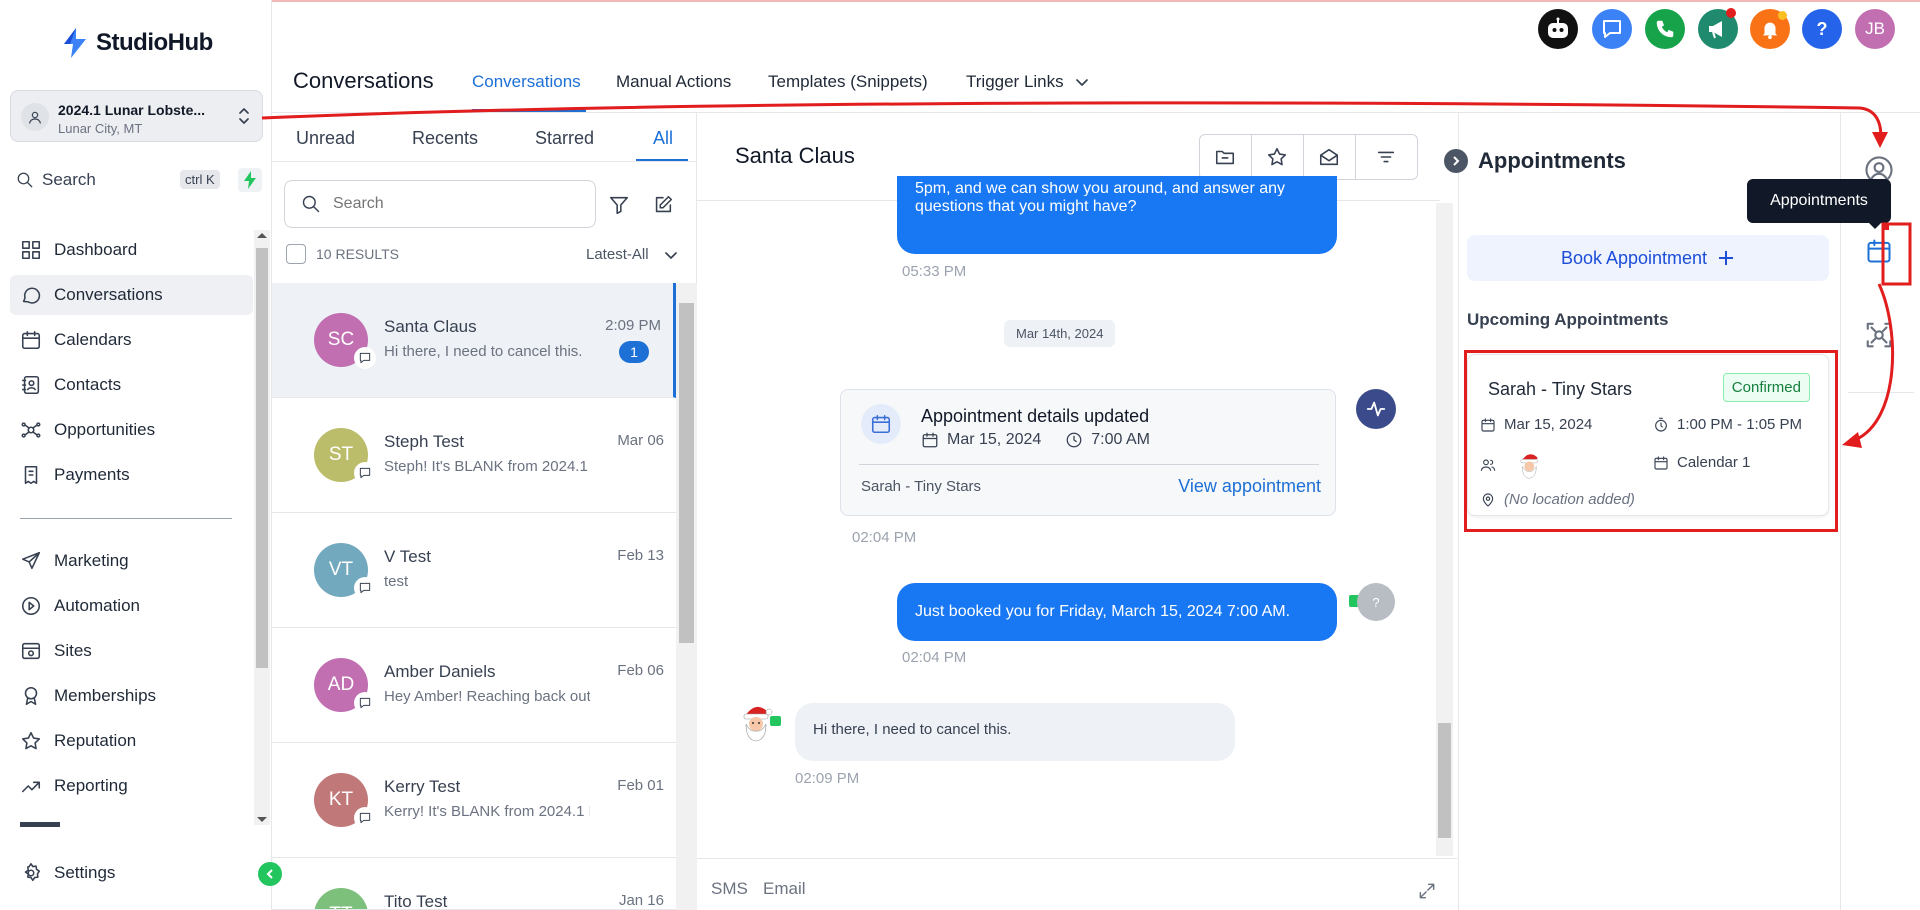  What do you see at coordinates (131, 295) in the screenshot?
I see `sidebar-item-conversations: Conversations` at bounding box center [131, 295].